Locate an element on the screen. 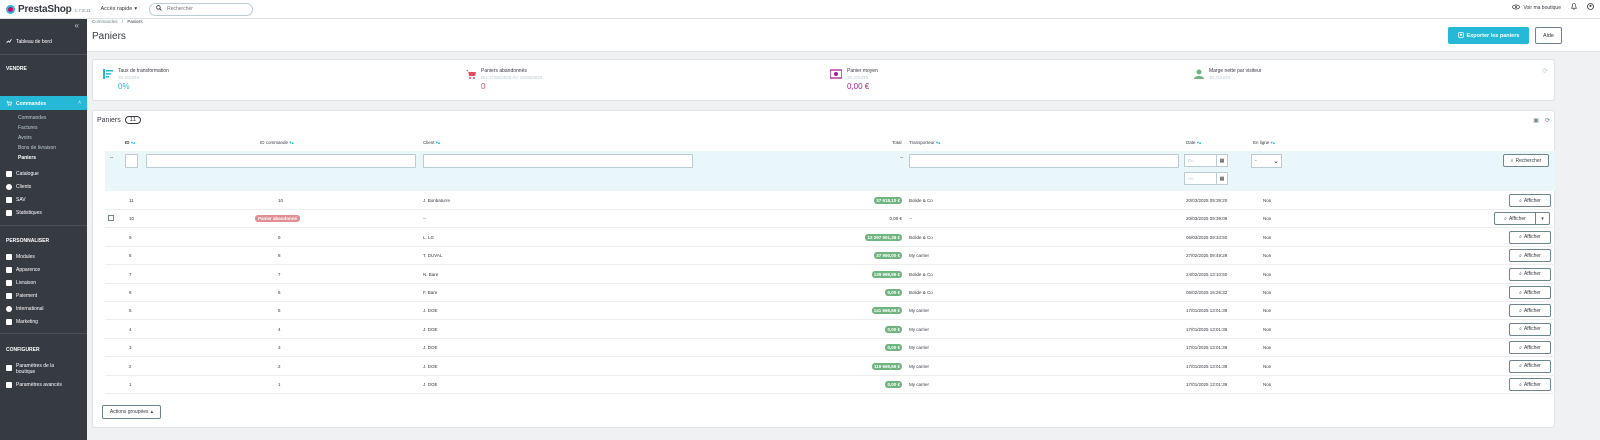  sidebar-item-stats: Statistiques is located at coordinates (24, 213).